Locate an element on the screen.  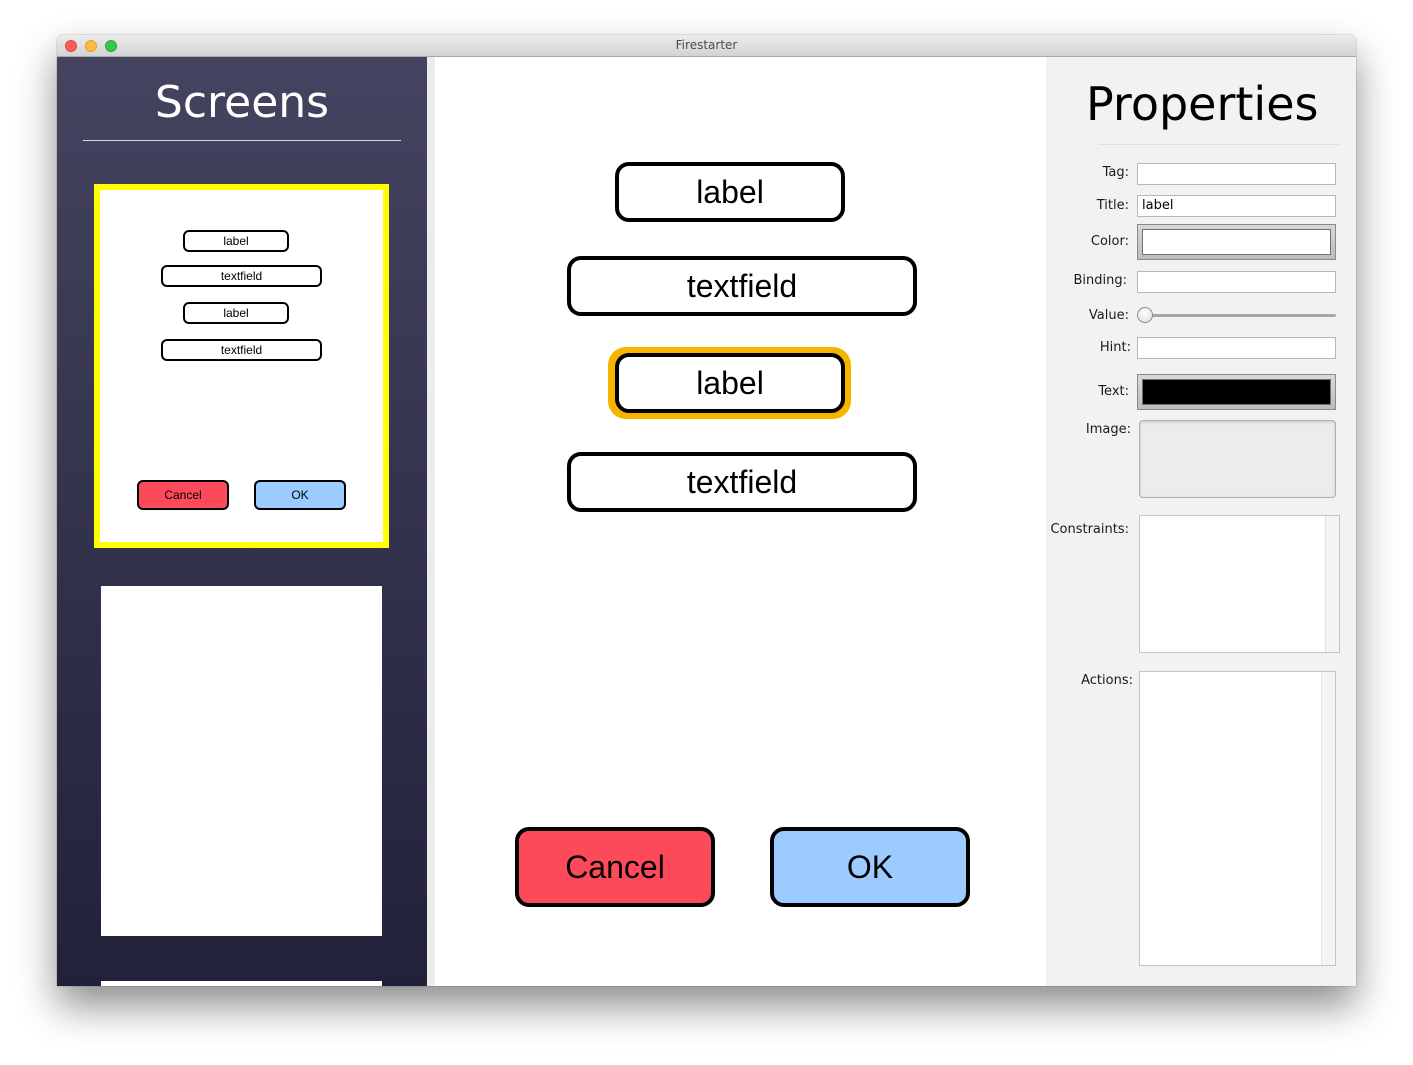
constraints-scrollbar is located at coordinates (1332, 584).